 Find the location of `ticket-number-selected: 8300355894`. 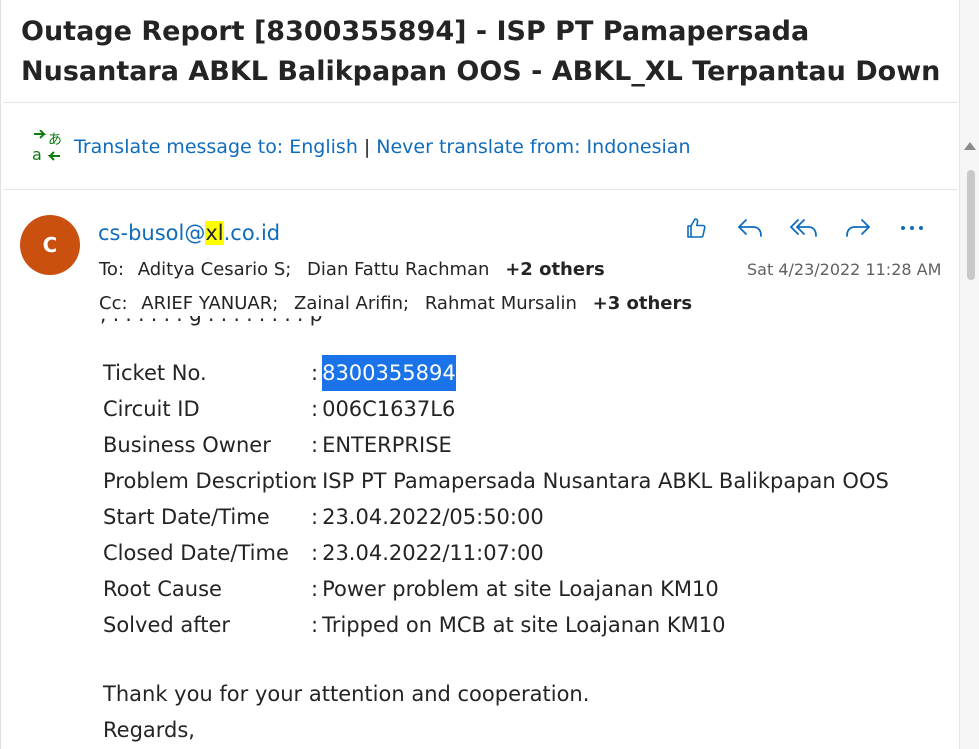

ticket-number-selected: 8300355894 is located at coordinates (389, 373).